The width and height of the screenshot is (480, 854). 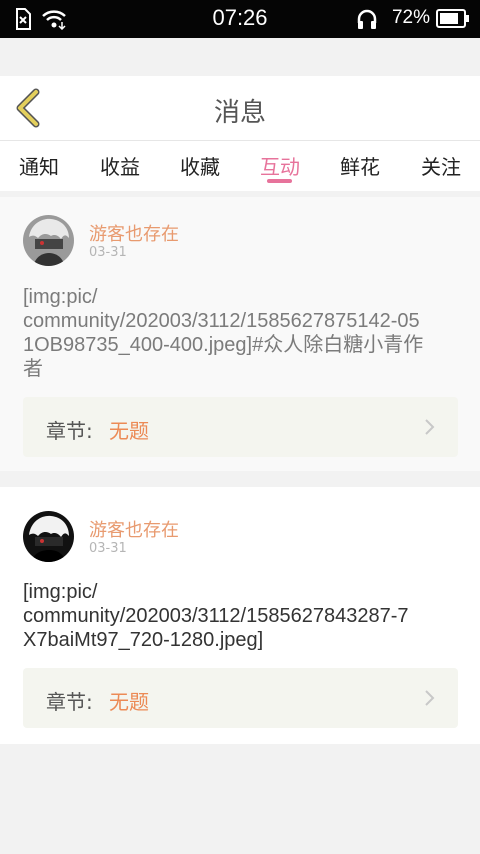 I want to click on tab-notifications: 通知, so click(x=39, y=165).